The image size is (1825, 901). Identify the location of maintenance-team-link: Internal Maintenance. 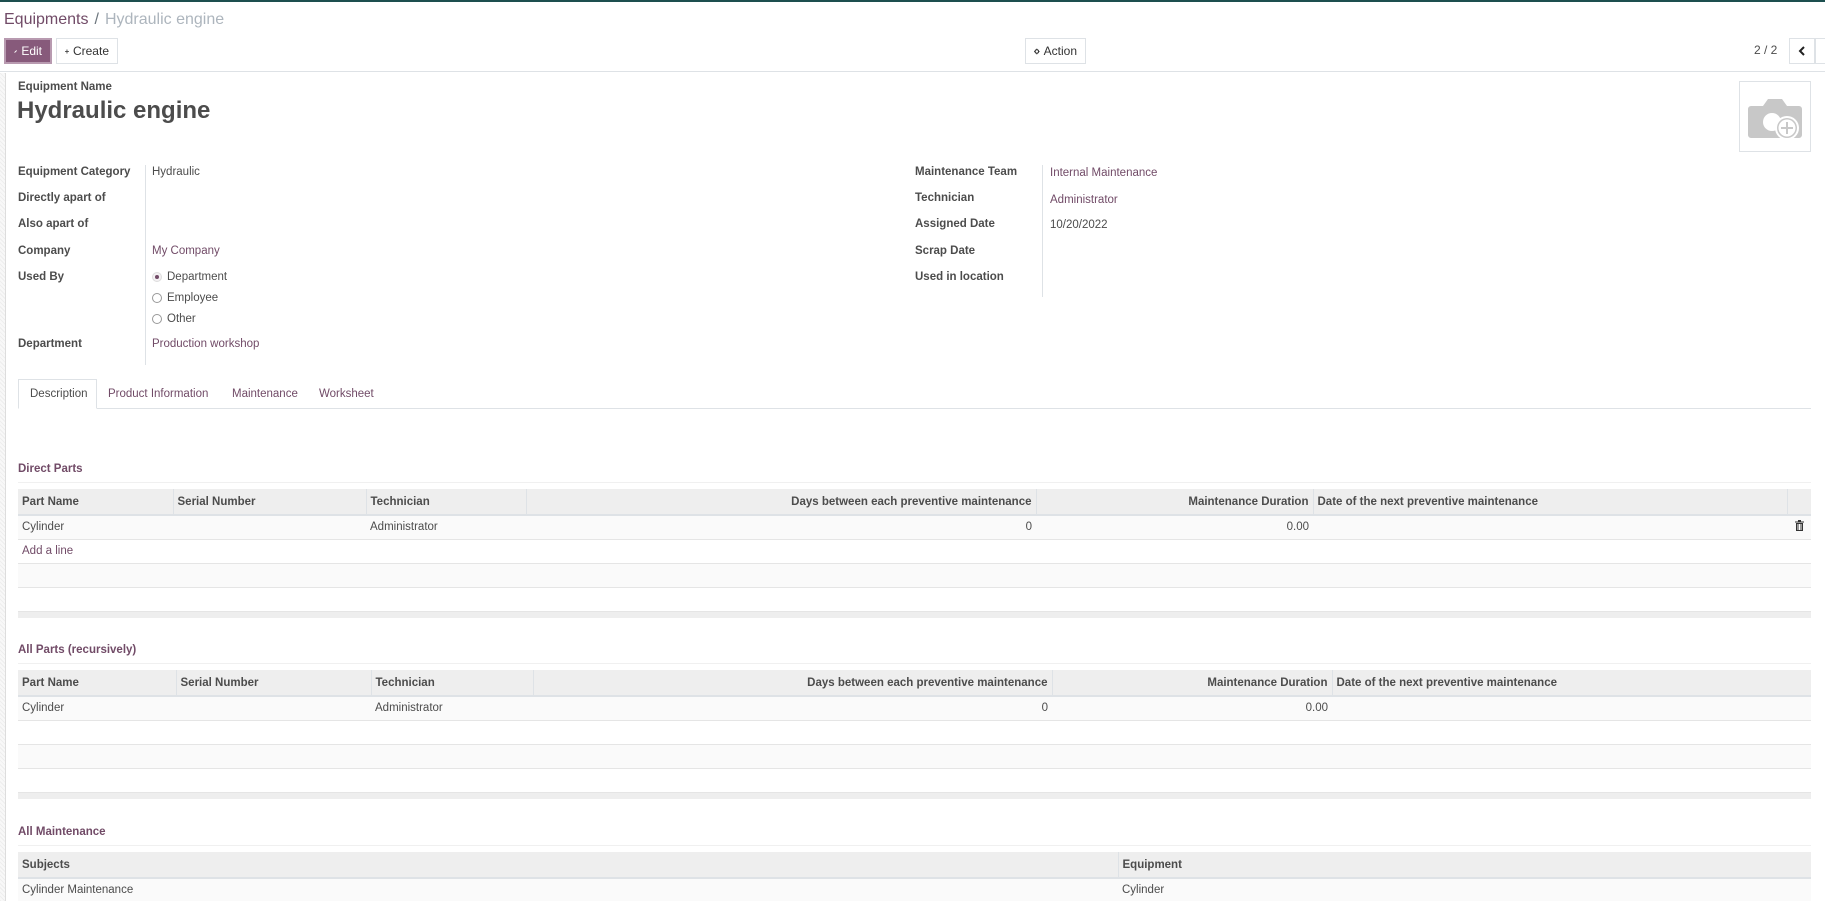
(1103, 173).